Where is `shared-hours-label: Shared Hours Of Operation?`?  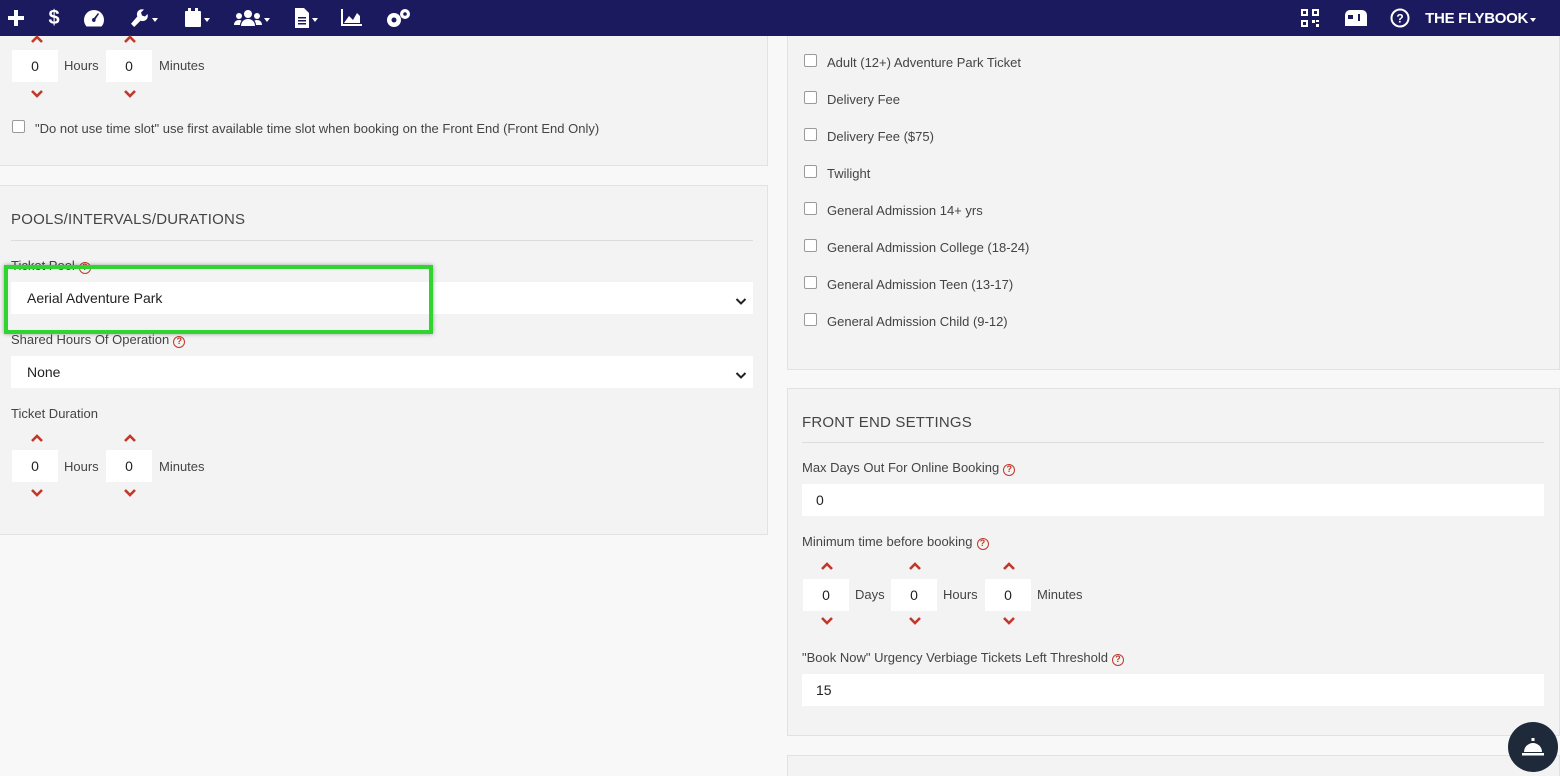 shared-hours-label: Shared Hours Of Operation? is located at coordinates (98, 340).